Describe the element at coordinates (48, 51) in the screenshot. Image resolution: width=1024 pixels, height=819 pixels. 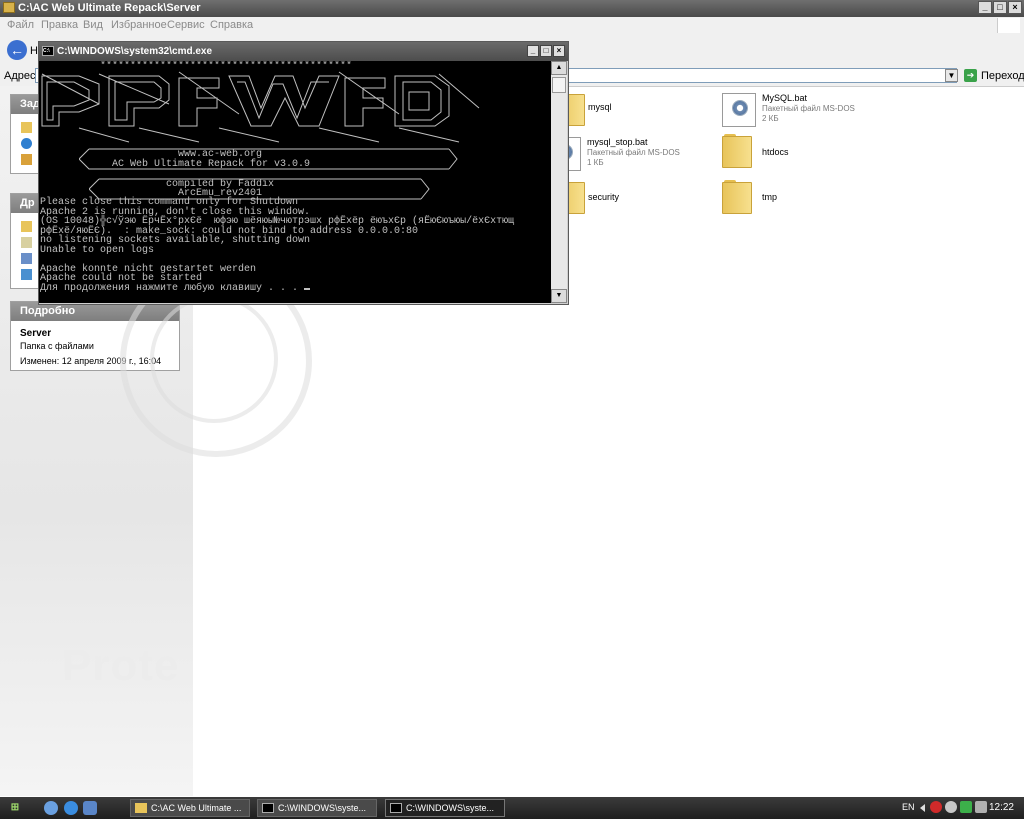
I see `console-icon: C:\` at that location.